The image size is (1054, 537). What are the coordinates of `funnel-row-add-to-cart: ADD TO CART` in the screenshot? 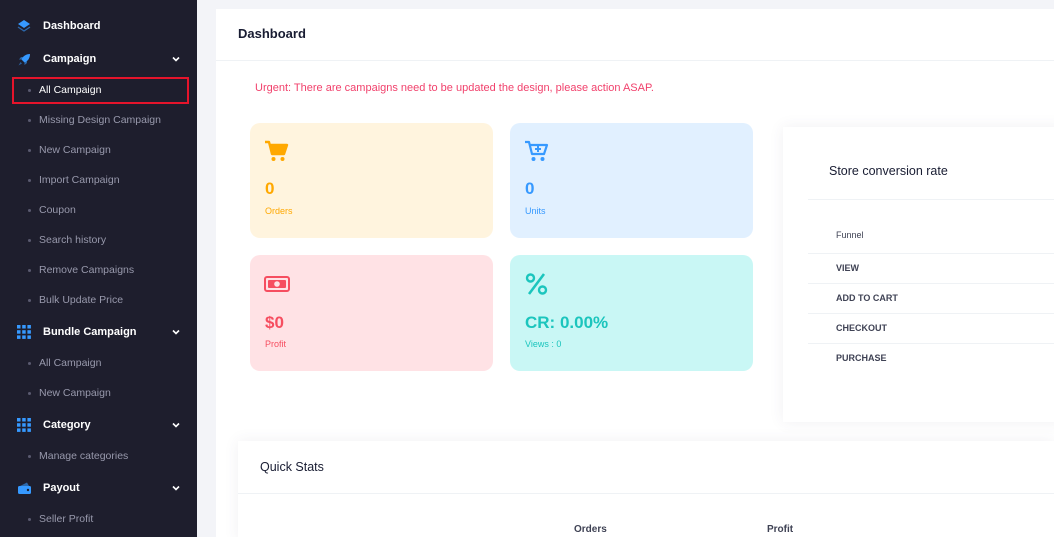 It's located at (867, 298).